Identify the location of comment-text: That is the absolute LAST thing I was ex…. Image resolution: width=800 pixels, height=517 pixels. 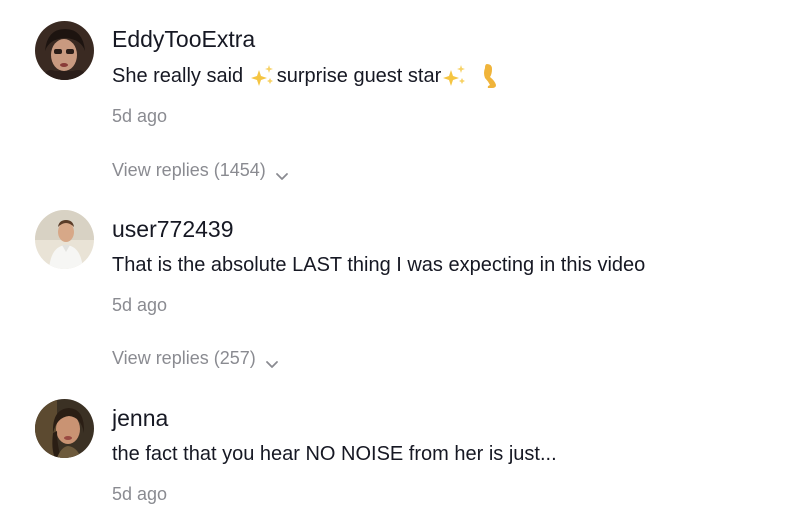
(379, 264).